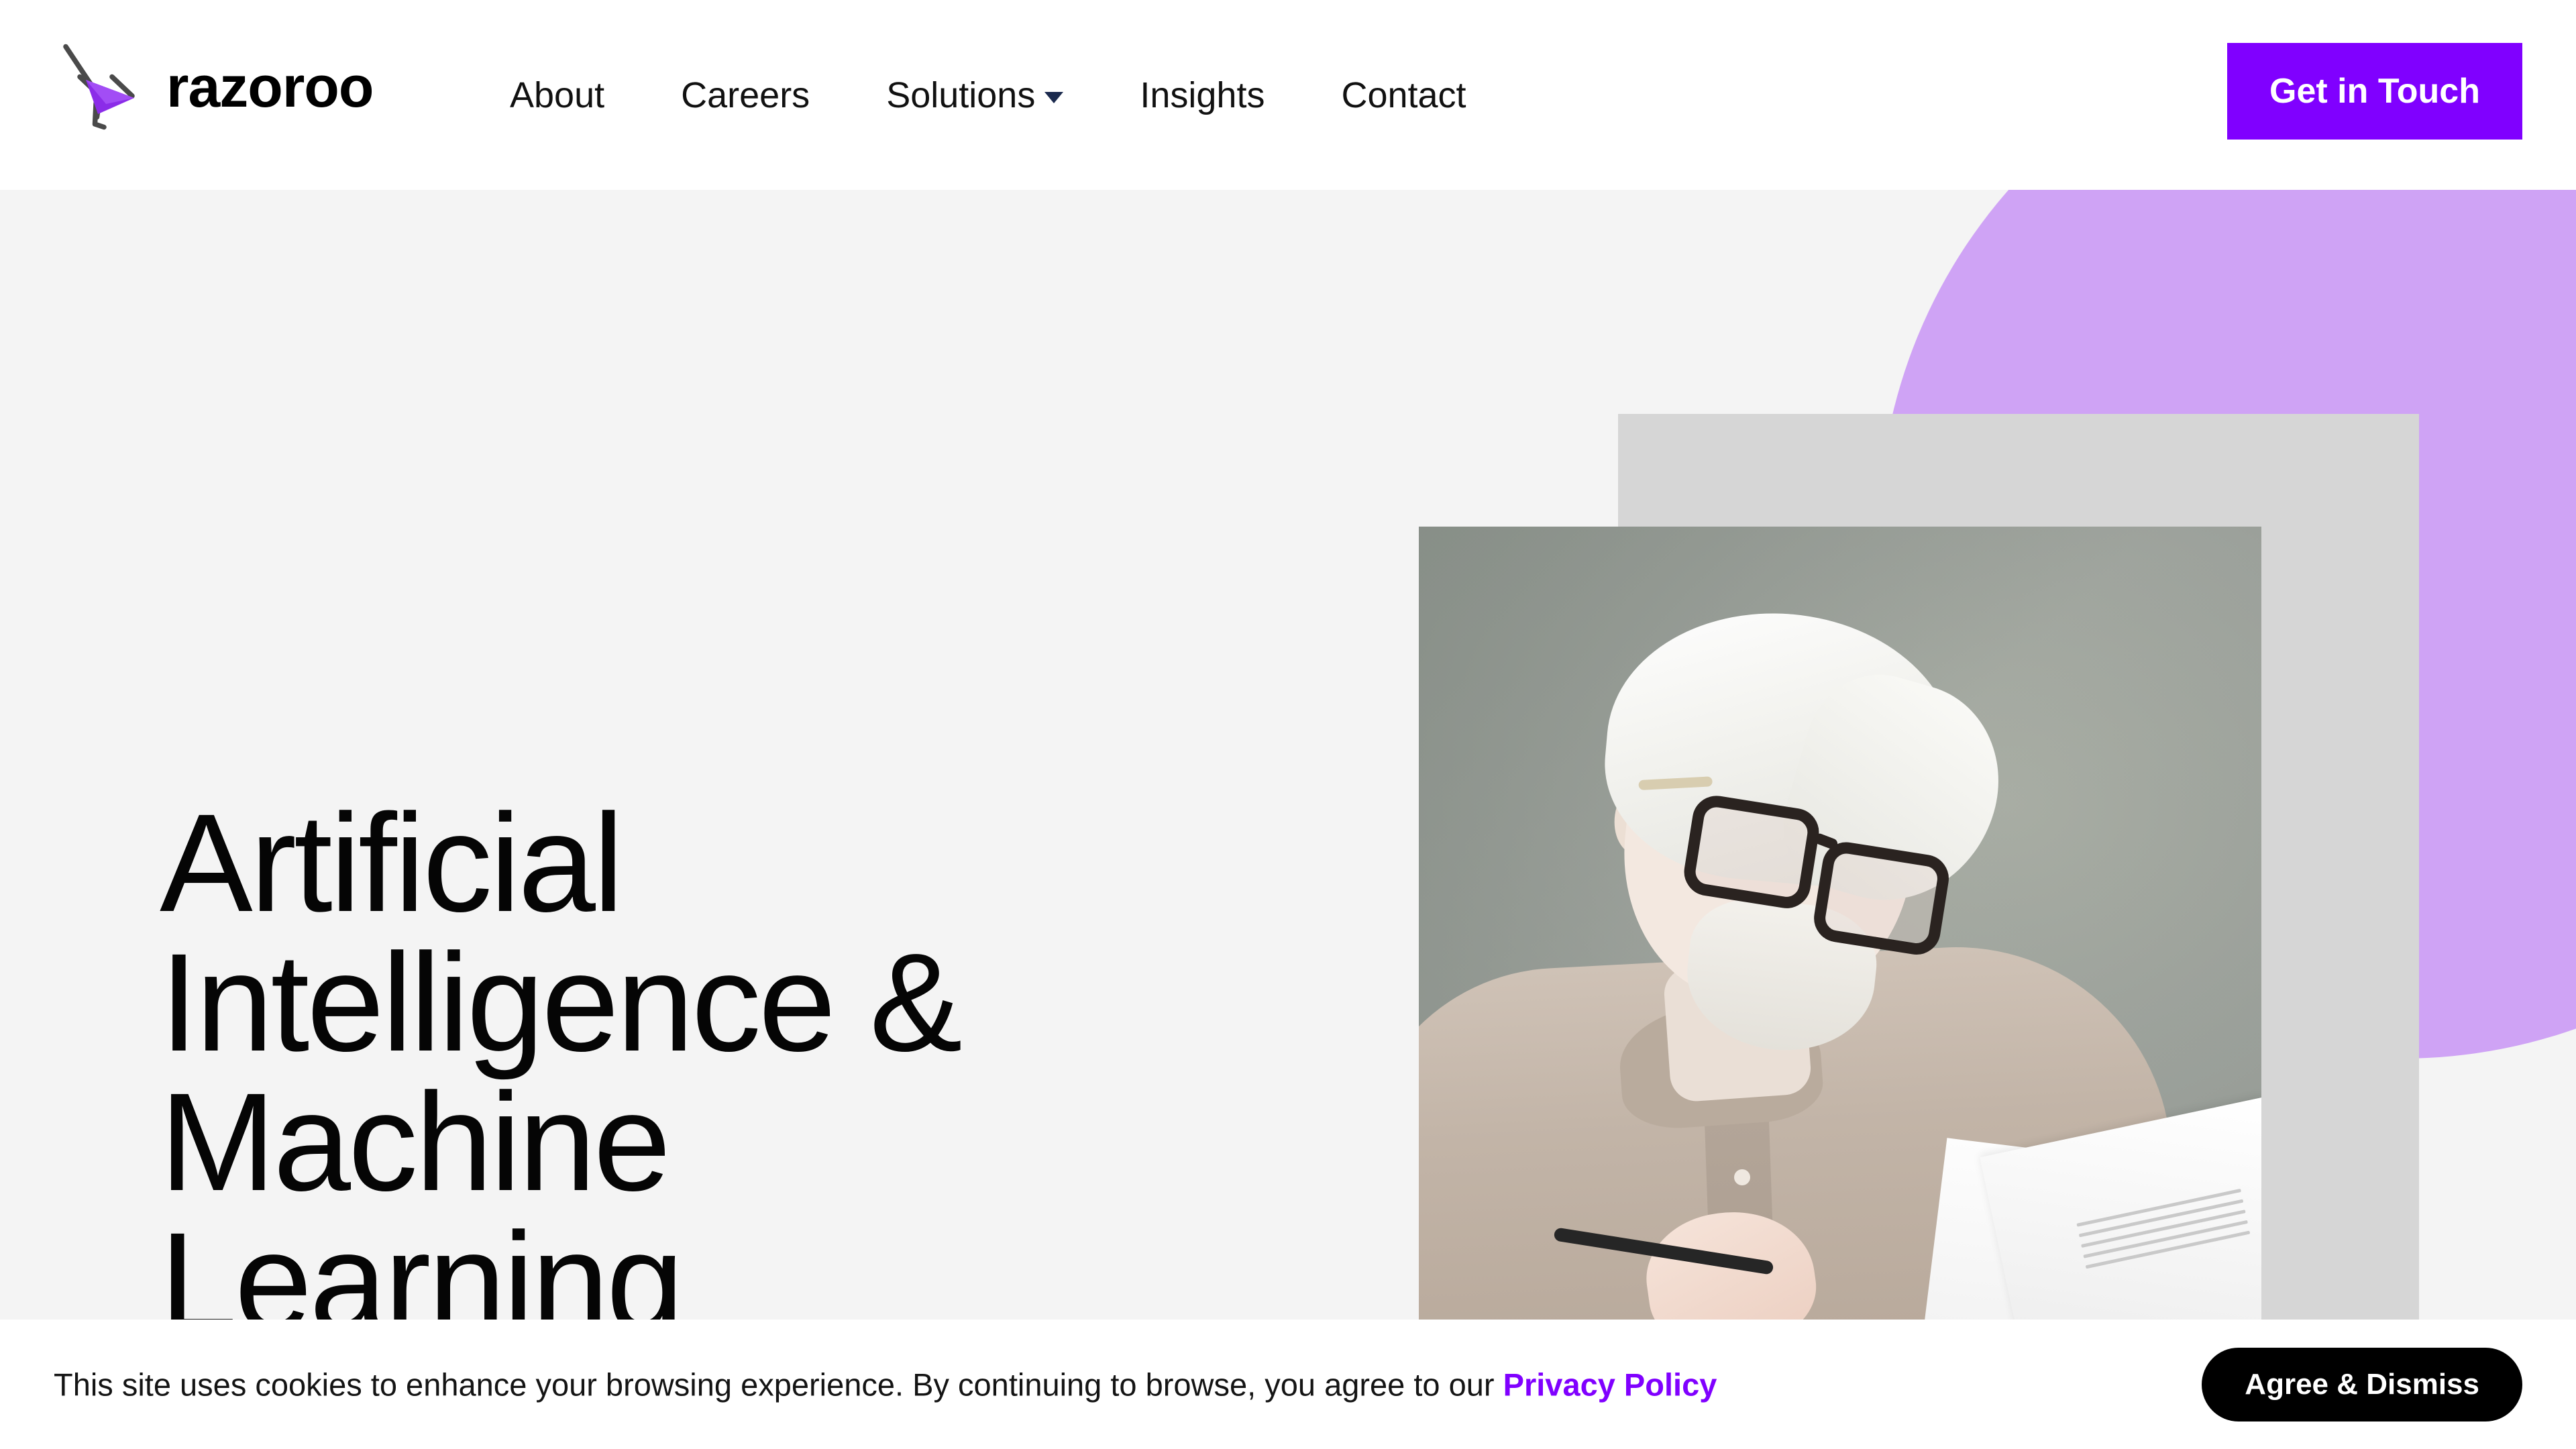 Image resolution: width=2576 pixels, height=1449 pixels. I want to click on nav-item-label: About, so click(557, 94).